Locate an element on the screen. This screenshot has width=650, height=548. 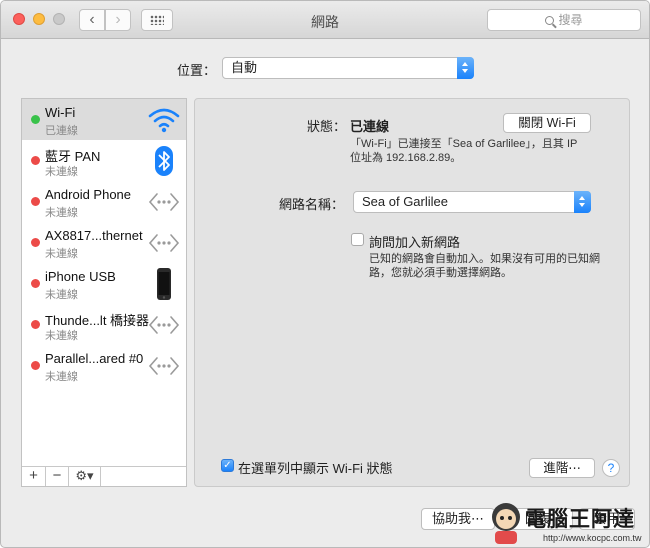
service-item: Thunde...lt 橋接器 未連線 is located at coordinates (104, 324).